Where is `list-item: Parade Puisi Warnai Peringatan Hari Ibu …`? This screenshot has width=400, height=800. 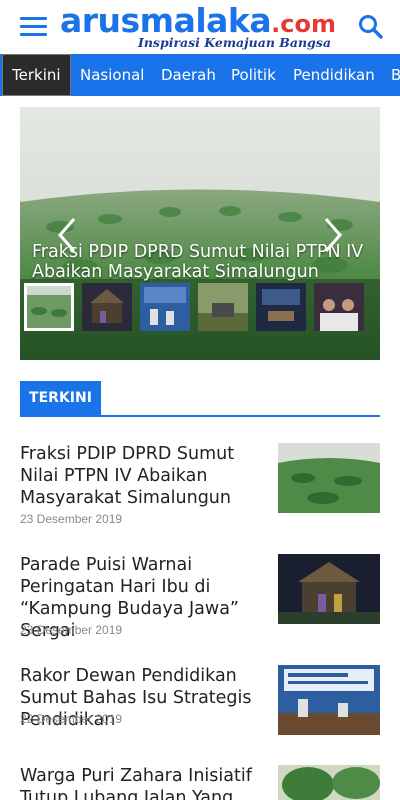
list-item: Parade Puisi Warnai Peringatan Hari Ibu … is located at coordinates (200, 599).